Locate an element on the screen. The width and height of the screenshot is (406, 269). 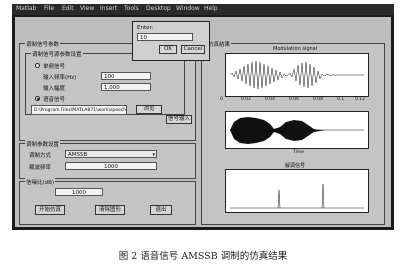
carrier-freq-label: 载波频率 is located at coordinates (40, 168).